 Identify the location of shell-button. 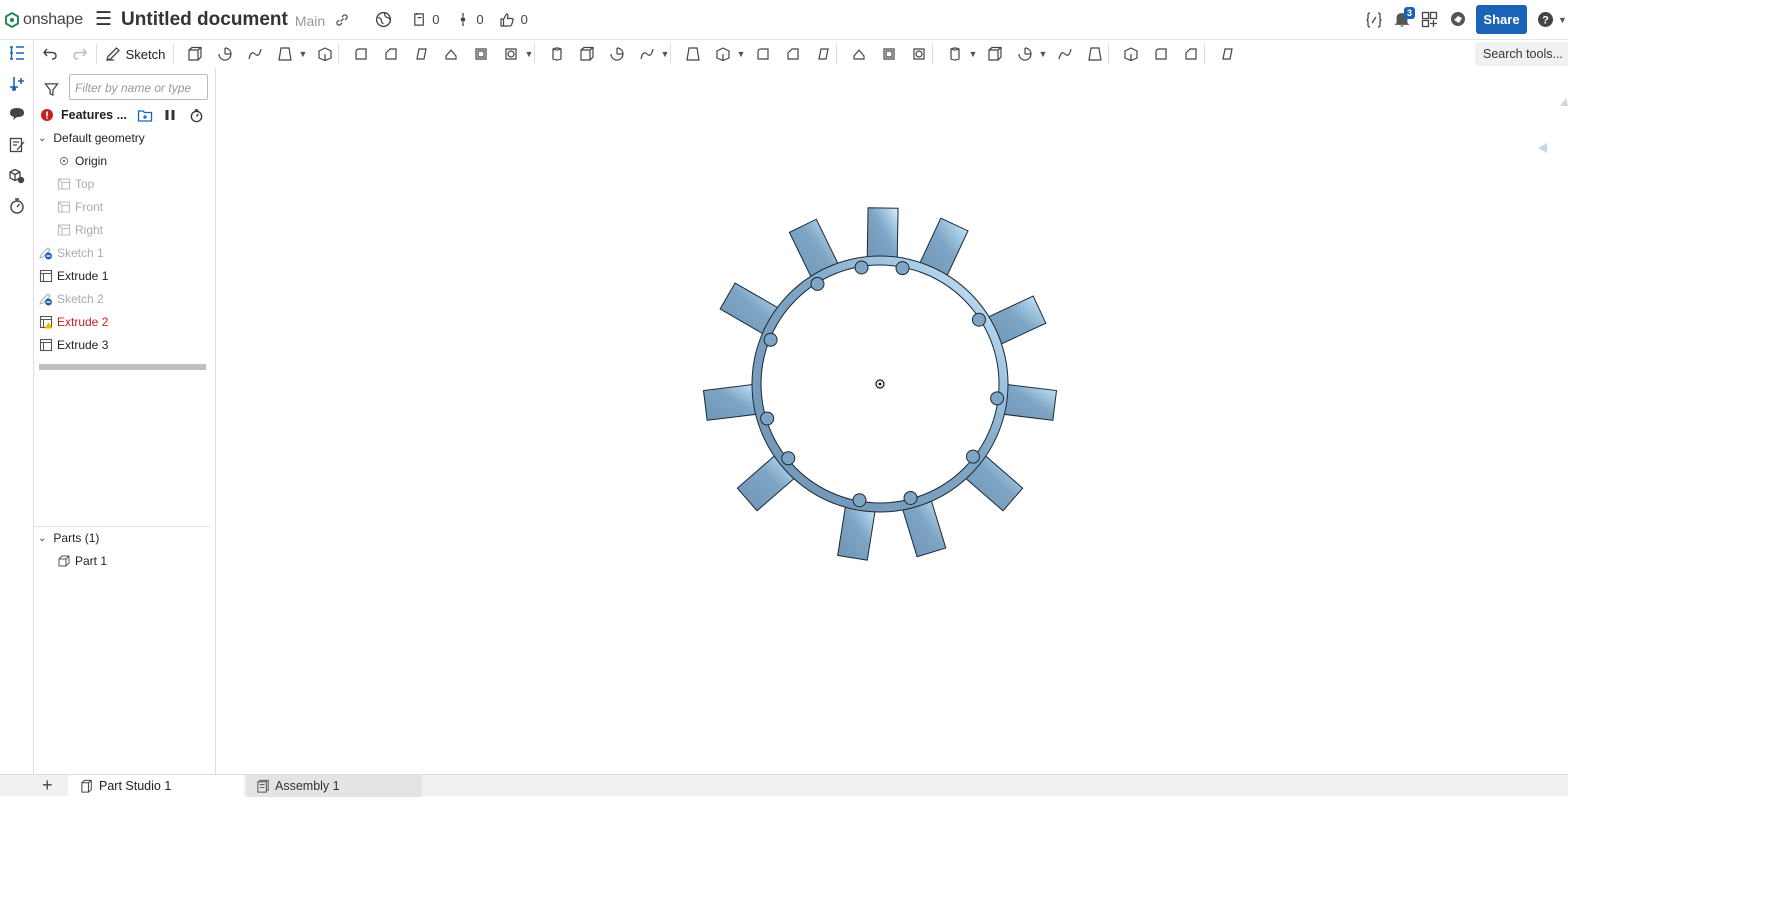
(481, 54).